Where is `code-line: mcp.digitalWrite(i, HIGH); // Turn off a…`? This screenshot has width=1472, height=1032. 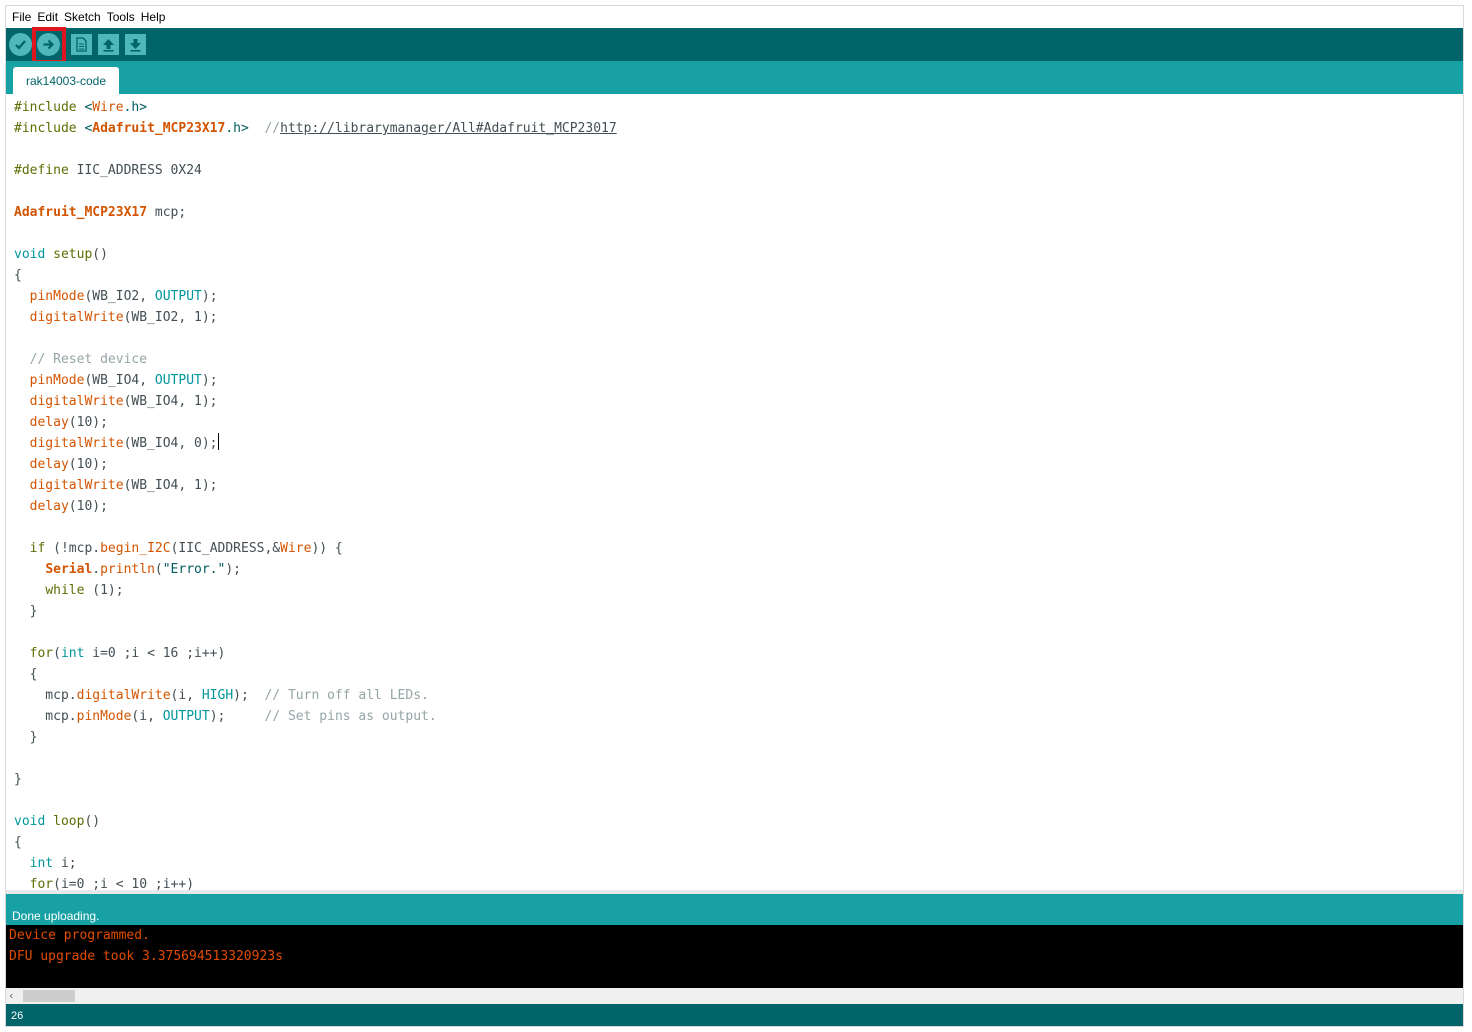 code-line: mcp.digitalWrite(i, HIGH); // Turn off a… is located at coordinates (221, 695).